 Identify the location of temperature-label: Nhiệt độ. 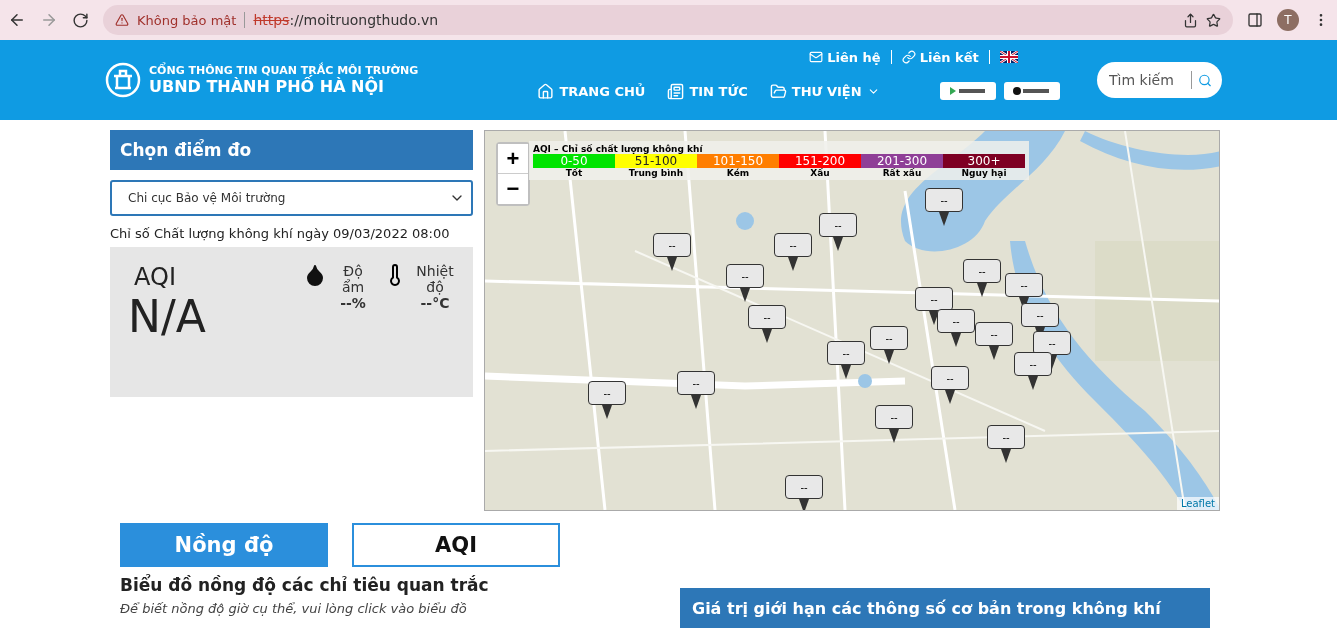
(435, 279).